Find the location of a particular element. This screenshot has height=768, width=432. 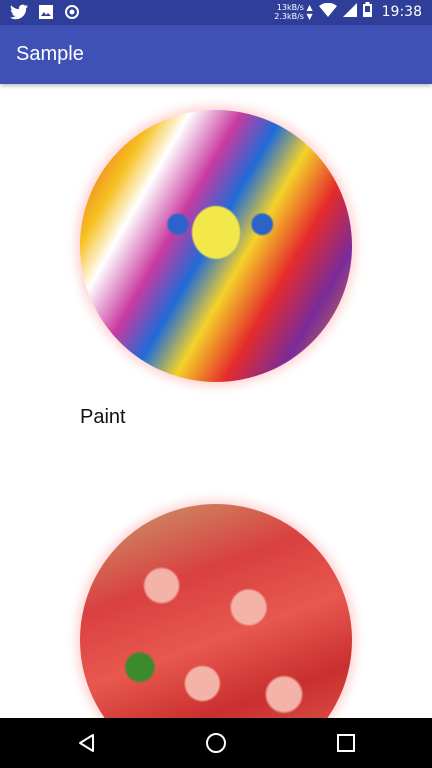

network-speed: 13kB/s ▲ 2.3kB/s ▼ is located at coordinates (293, 12).